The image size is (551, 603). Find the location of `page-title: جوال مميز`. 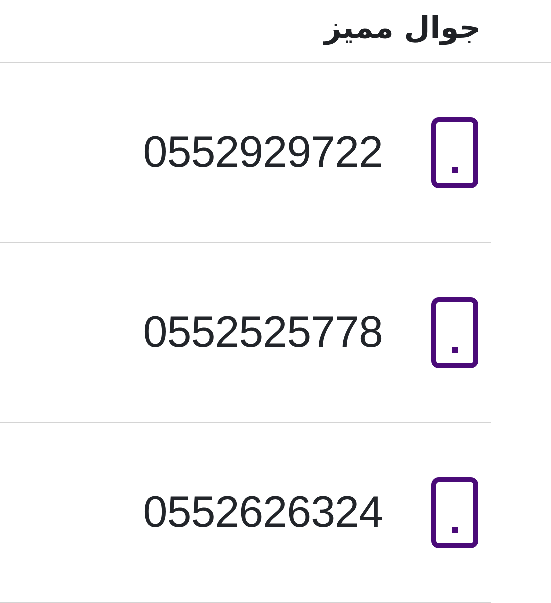

page-title: جوال مميز is located at coordinates (402, 29).